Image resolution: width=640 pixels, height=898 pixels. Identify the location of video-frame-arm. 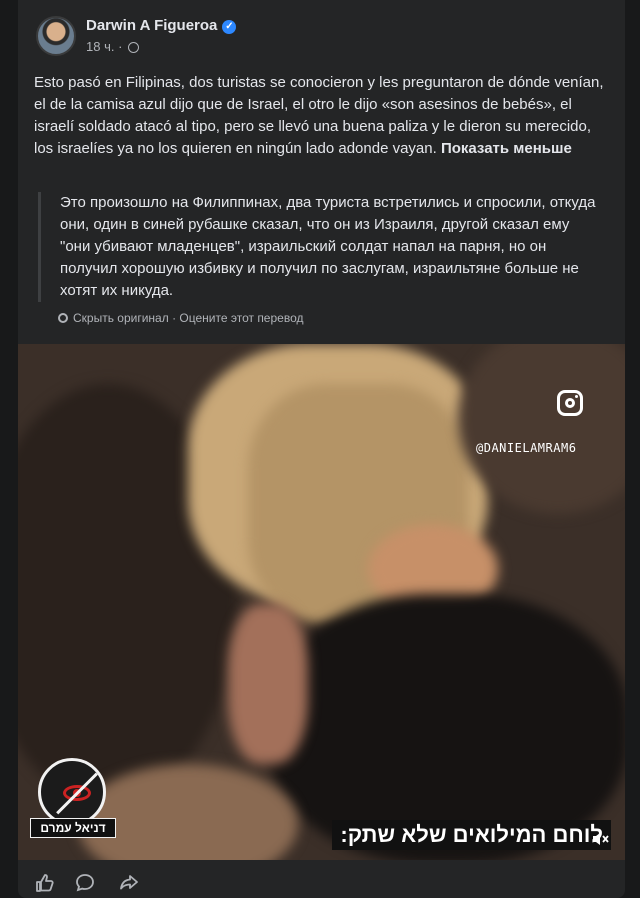
(268, 684).